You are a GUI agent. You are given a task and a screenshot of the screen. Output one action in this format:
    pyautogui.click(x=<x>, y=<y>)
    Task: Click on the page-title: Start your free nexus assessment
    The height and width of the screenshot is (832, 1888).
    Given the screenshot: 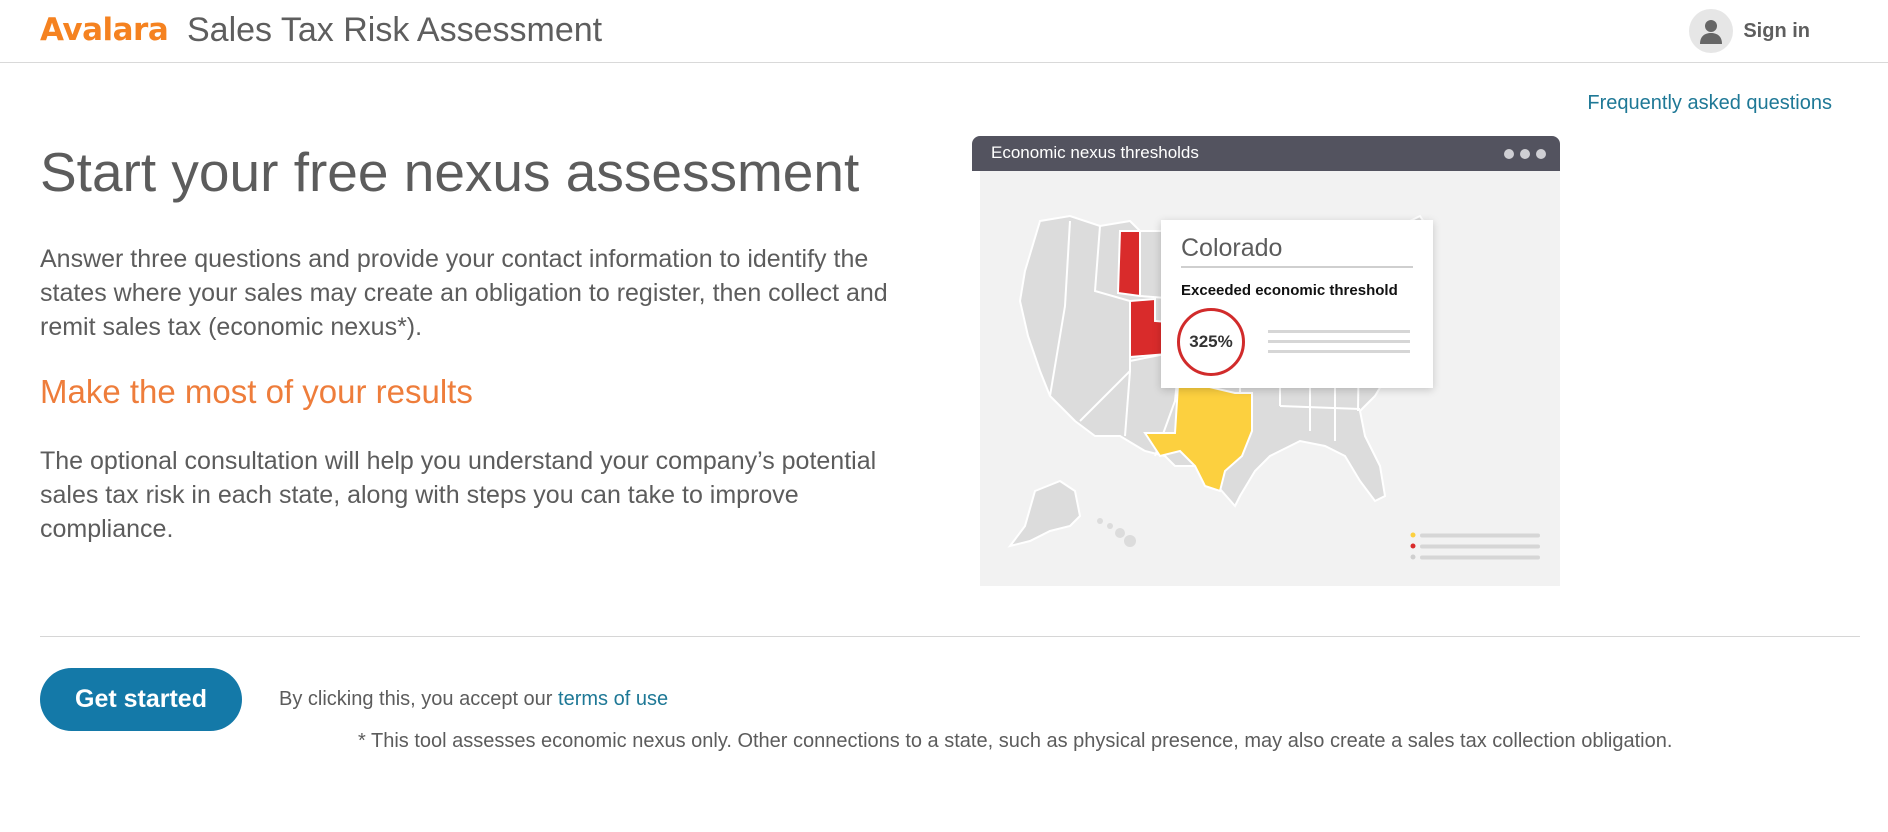 What is the action you would take?
    pyautogui.click(x=450, y=172)
    